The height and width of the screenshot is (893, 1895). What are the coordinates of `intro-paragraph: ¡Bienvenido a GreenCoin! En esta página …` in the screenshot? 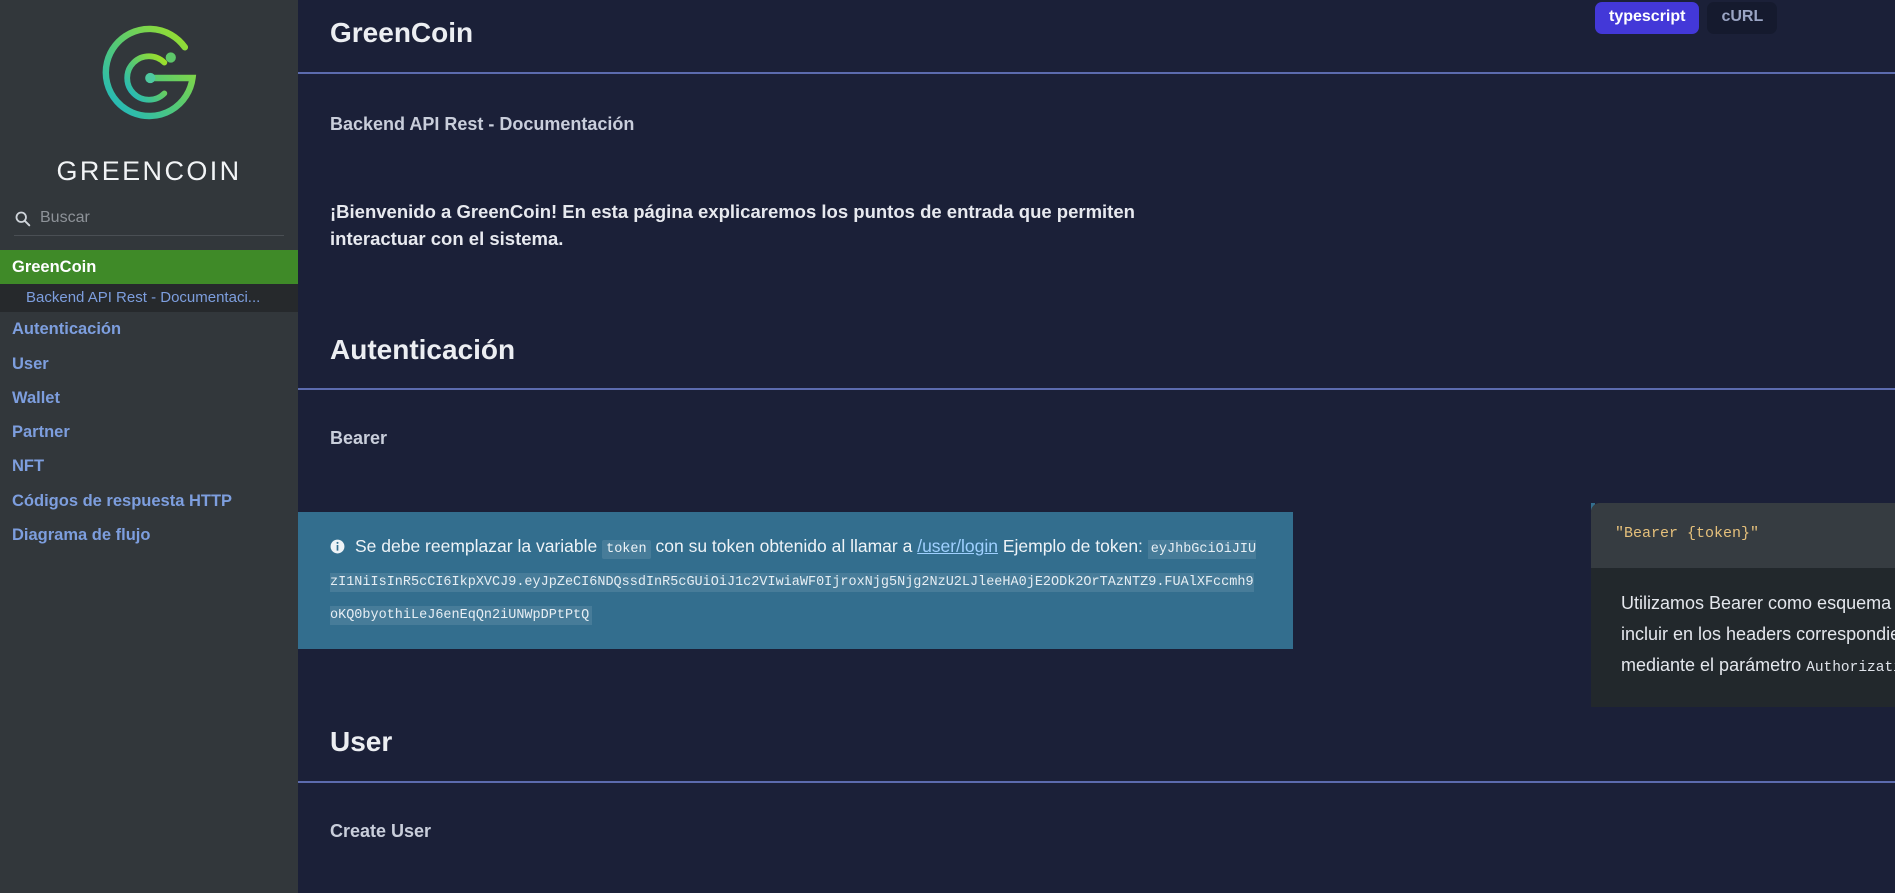 It's located at (732, 225).